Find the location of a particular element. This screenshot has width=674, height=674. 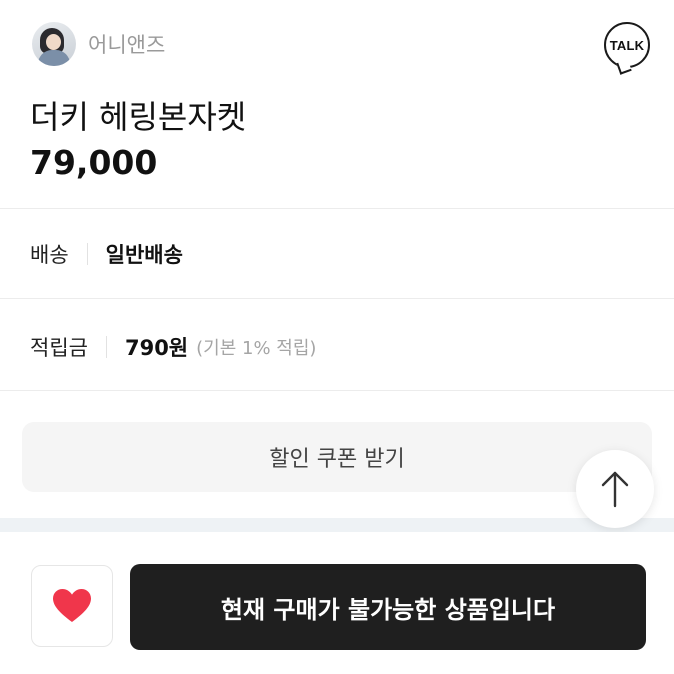

scroll-top-button is located at coordinates (615, 489).